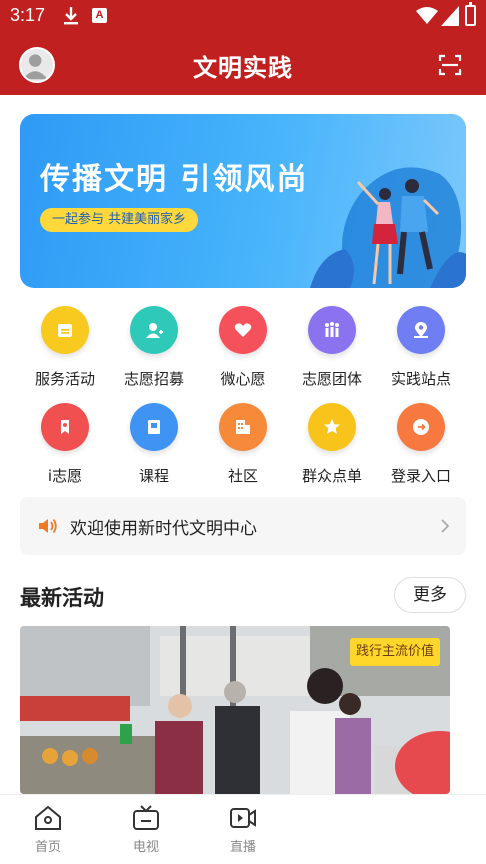 This screenshot has width=486, height=864. What do you see at coordinates (243, 16) in the screenshot?
I see `status-bar: 3:17 A` at bounding box center [243, 16].